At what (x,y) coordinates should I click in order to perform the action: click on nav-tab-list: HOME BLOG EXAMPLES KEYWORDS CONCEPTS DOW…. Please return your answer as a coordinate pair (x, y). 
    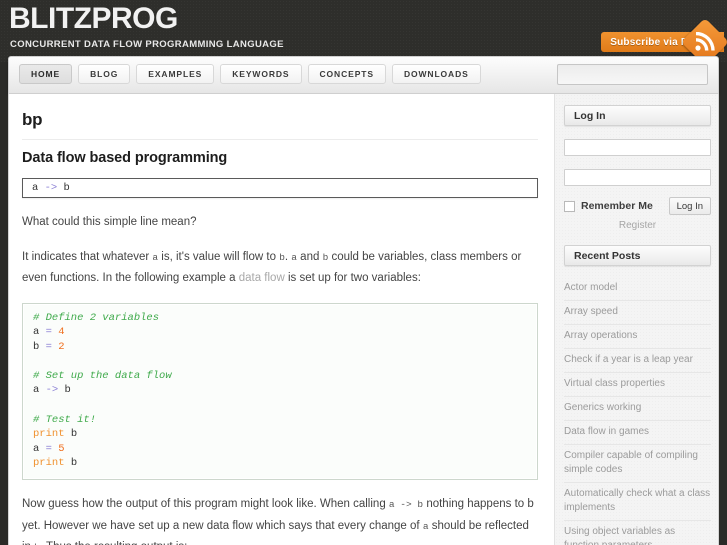
    Looking at the image, I should click on (250, 74).